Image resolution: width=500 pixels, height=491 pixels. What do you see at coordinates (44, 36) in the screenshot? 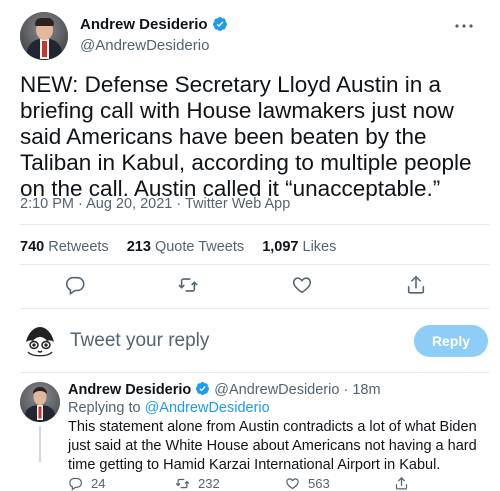
I see `author-avatar` at bounding box center [44, 36].